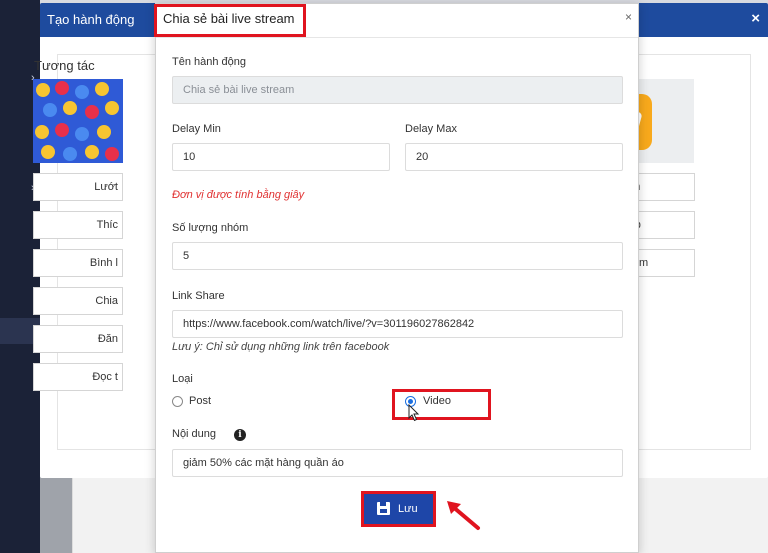 Image resolution: width=768 pixels, height=553 pixels. Describe the element at coordinates (78, 339) in the screenshot. I see `option-left-5: Đăn` at that location.